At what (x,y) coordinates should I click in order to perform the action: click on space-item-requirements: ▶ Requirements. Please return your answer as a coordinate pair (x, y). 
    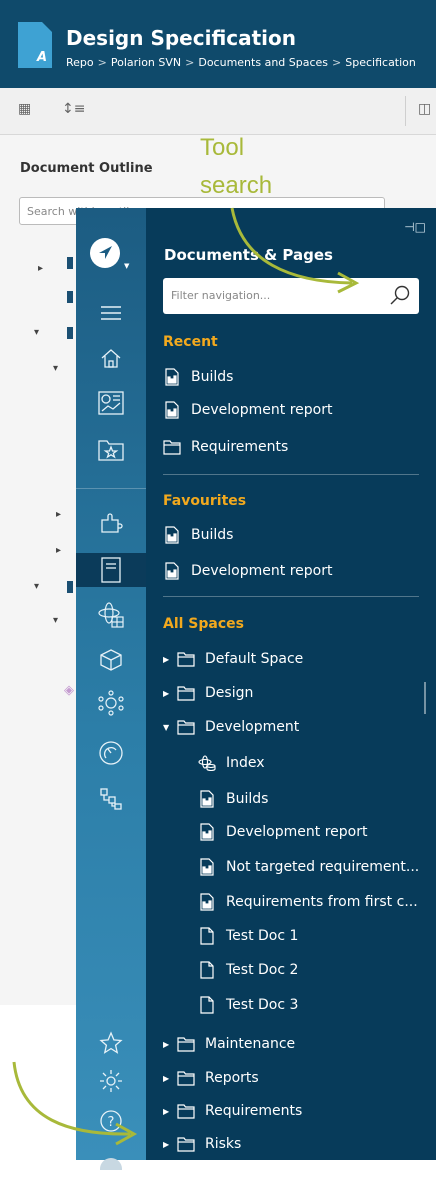
    Looking at the image, I should click on (232, 1111).